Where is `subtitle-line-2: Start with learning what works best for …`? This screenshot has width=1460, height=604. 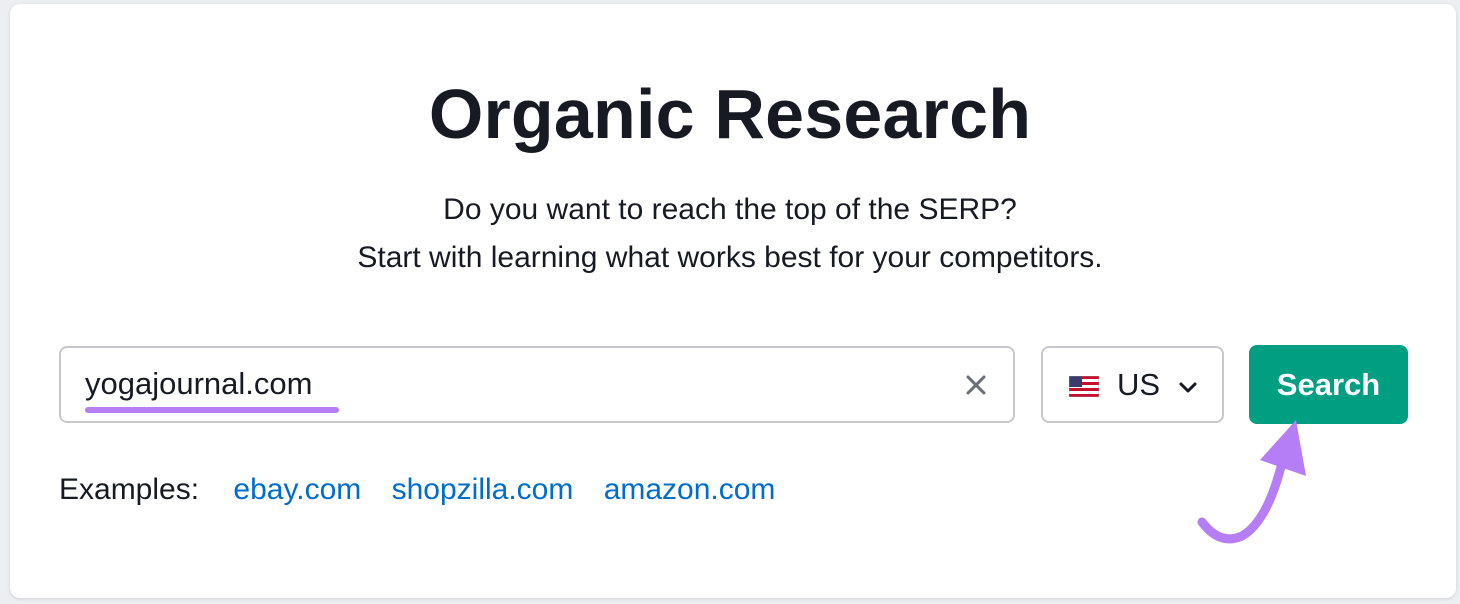
subtitle-line-2: Start with learning what works best for … is located at coordinates (730, 257).